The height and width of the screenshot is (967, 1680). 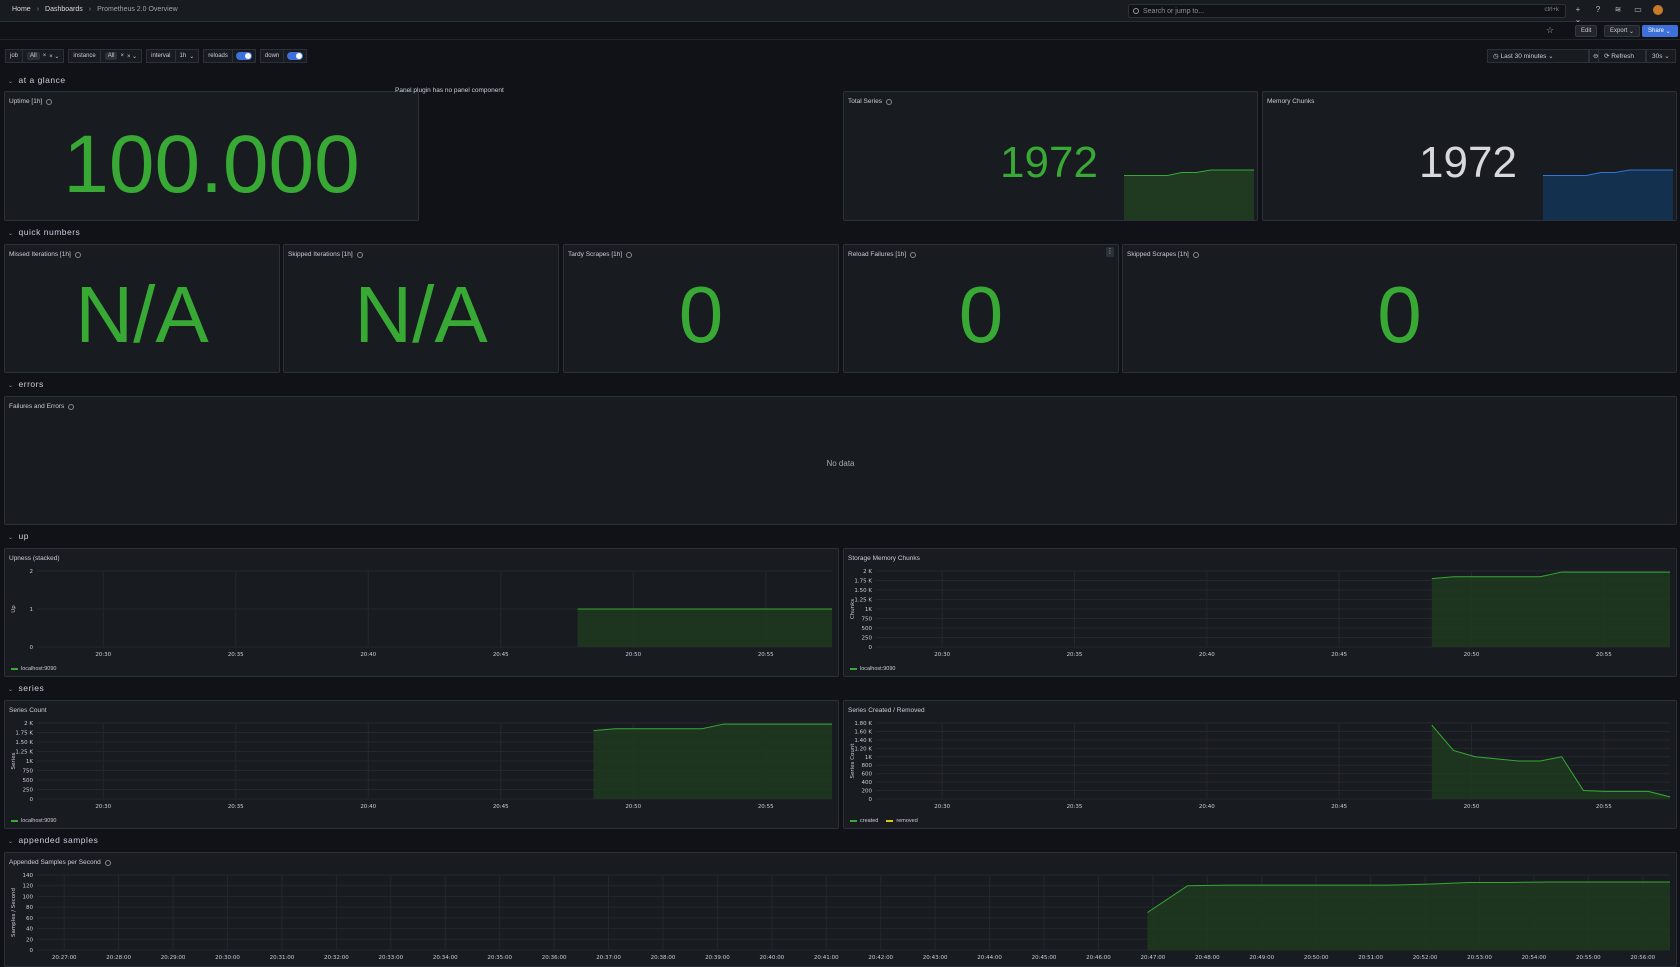 What do you see at coordinates (243, 56) in the screenshot?
I see `reloads-toggle` at bounding box center [243, 56].